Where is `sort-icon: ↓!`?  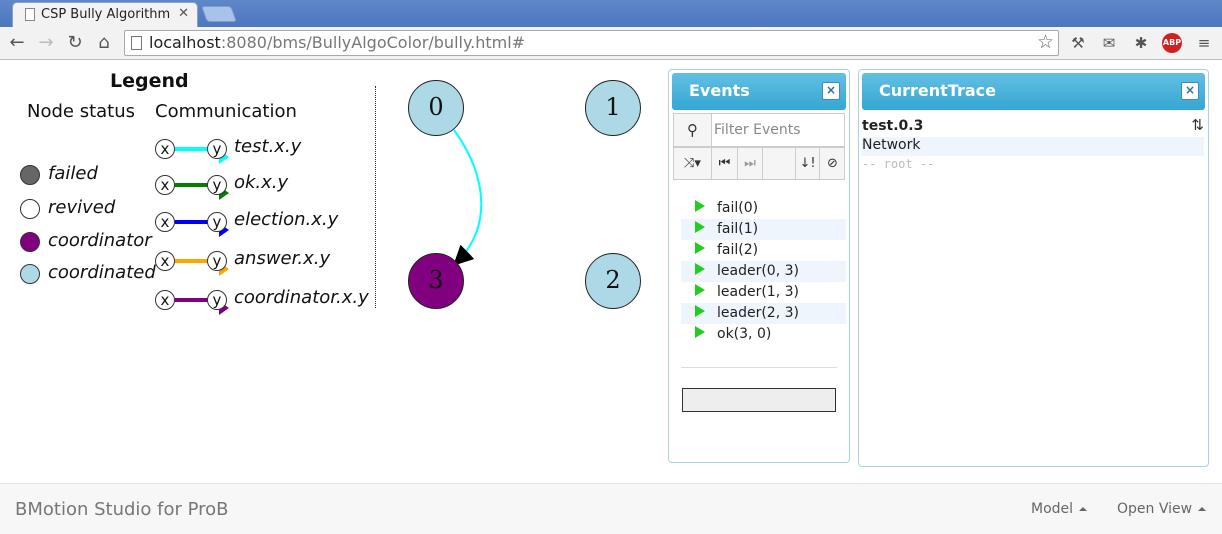 sort-icon: ↓! is located at coordinates (807, 163).